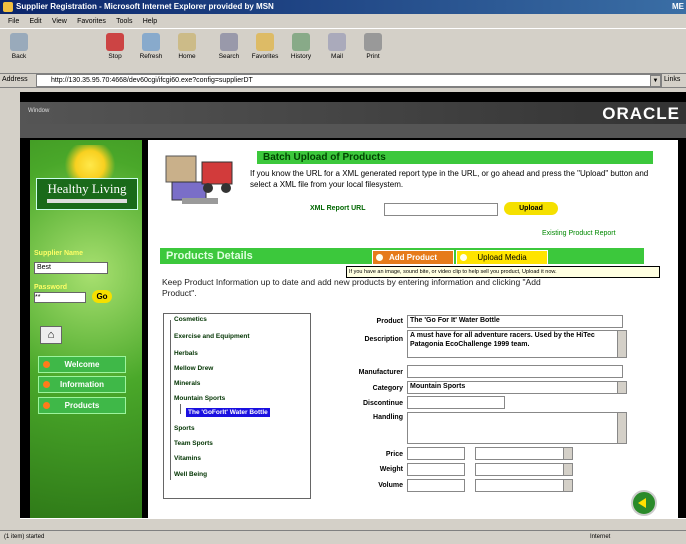 This screenshot has height=544, width=686. Describe the element at coordinates (13, 21) in the screenshot. I see `menu-file: File` at that location.